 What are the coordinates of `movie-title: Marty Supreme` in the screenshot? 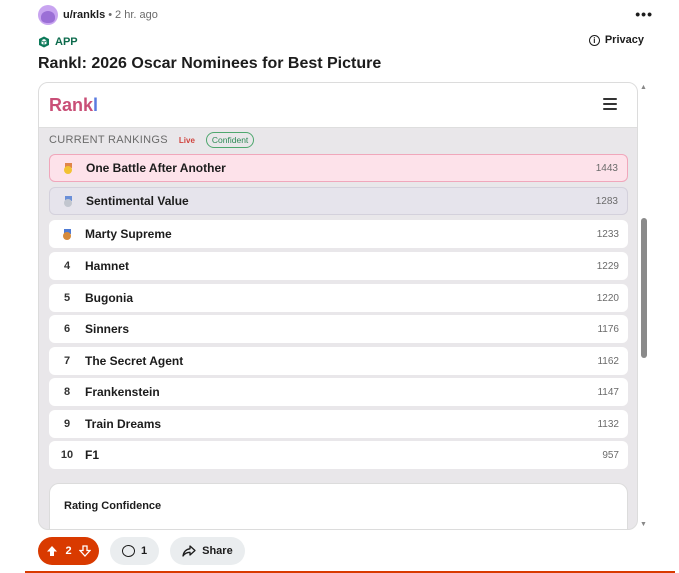 It's located at (128, 234).